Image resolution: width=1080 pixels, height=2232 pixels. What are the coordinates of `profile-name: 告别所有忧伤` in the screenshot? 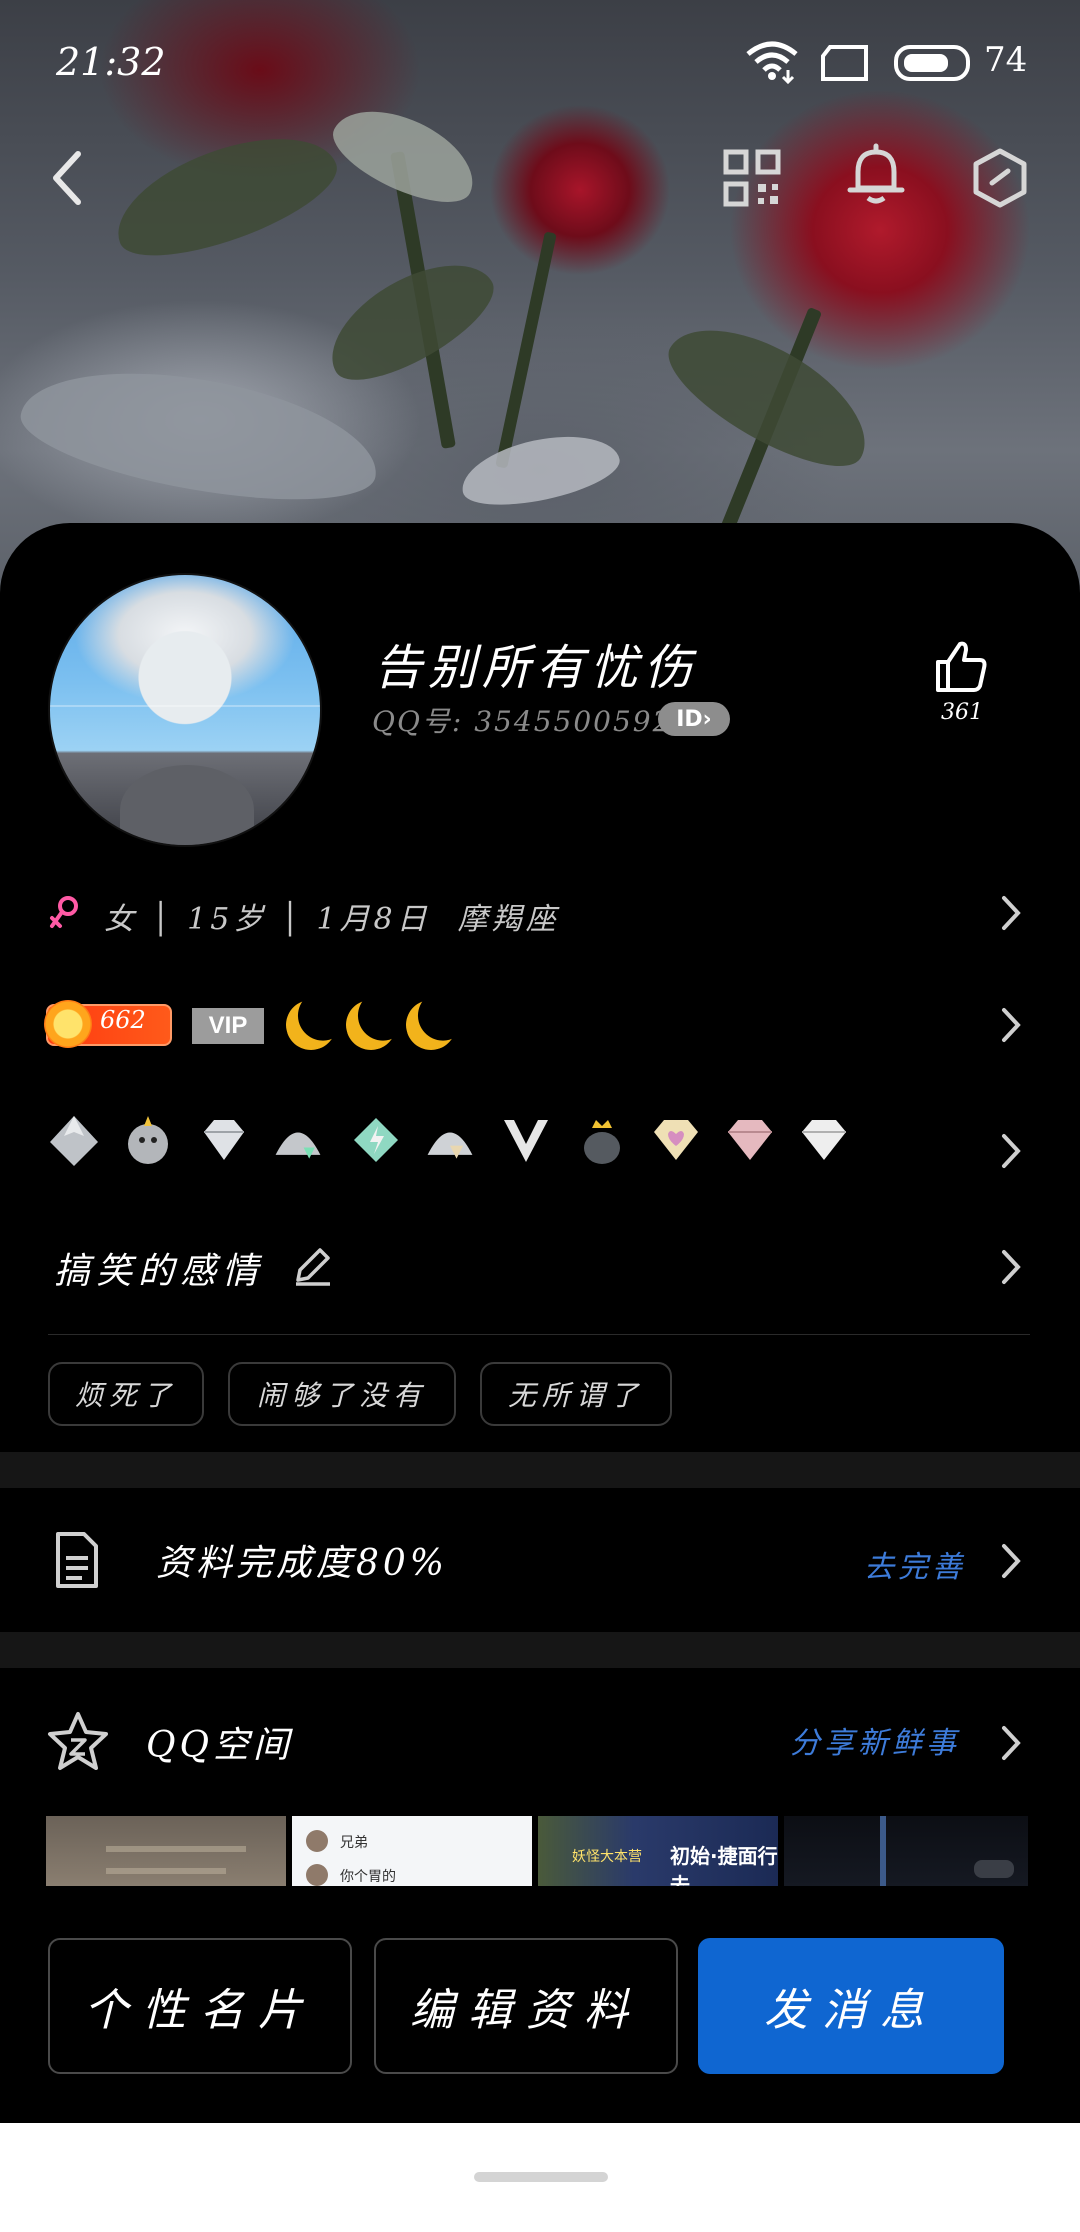 It's located at (536, 668).